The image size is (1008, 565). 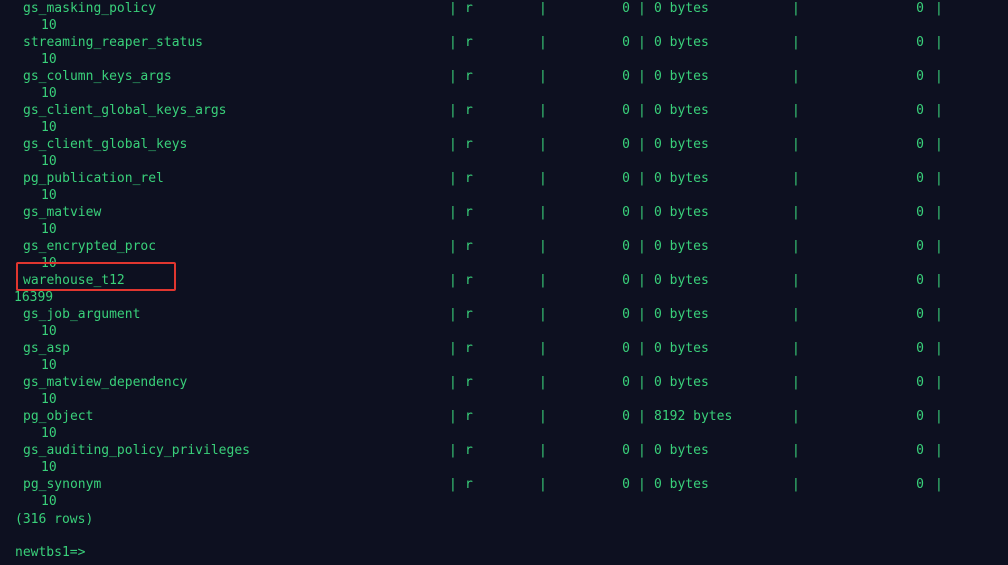 I want to click on table-row: pg_synonym | r | 0 | 0 bytes | 0 |, so click(x=504, y=484).